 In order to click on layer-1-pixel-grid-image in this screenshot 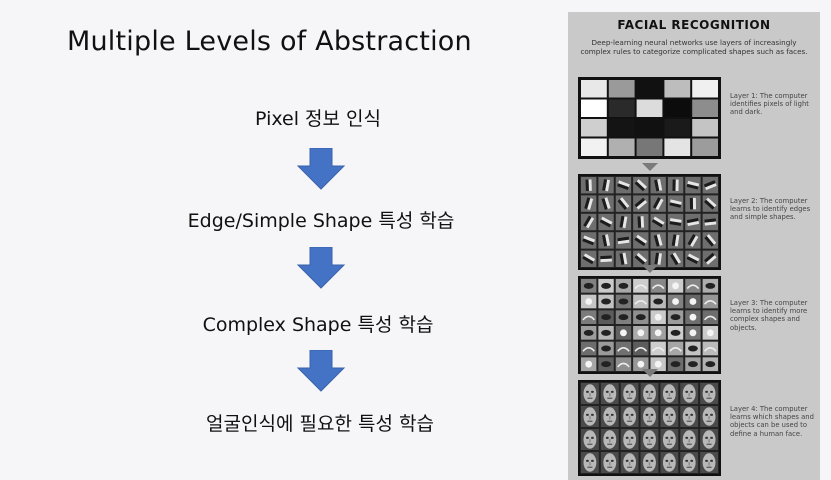, I will do `click(649, 118)`.